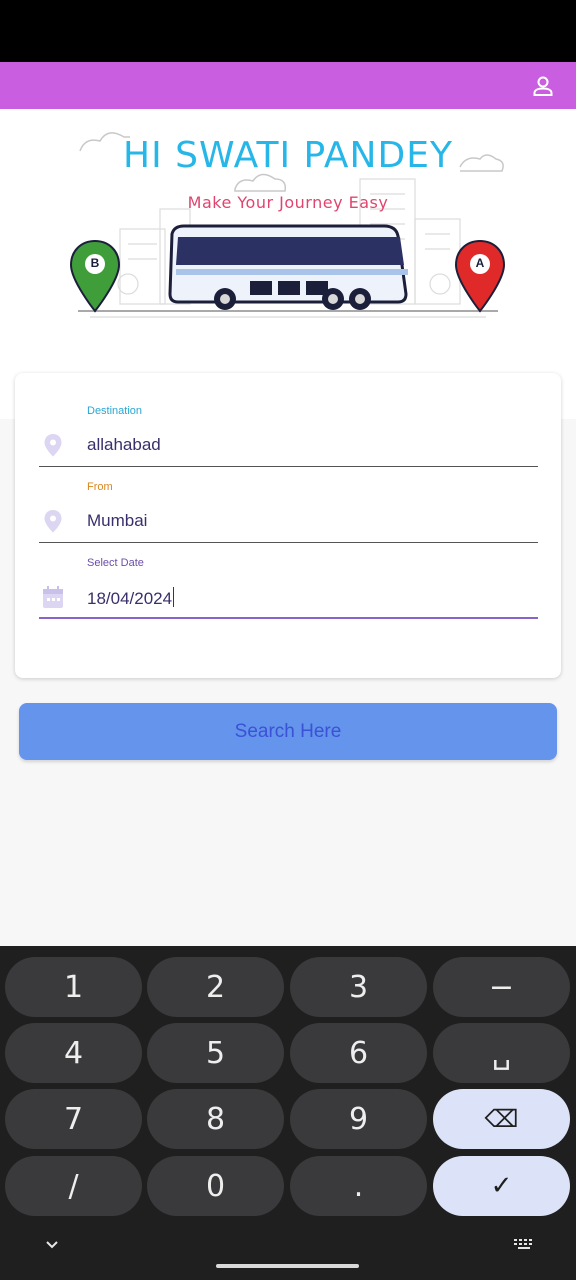 This screenshot has height=1280, width=576. Describe the element at coordinates (174, 597) in the screenshot. I see `text-caret` at that location.